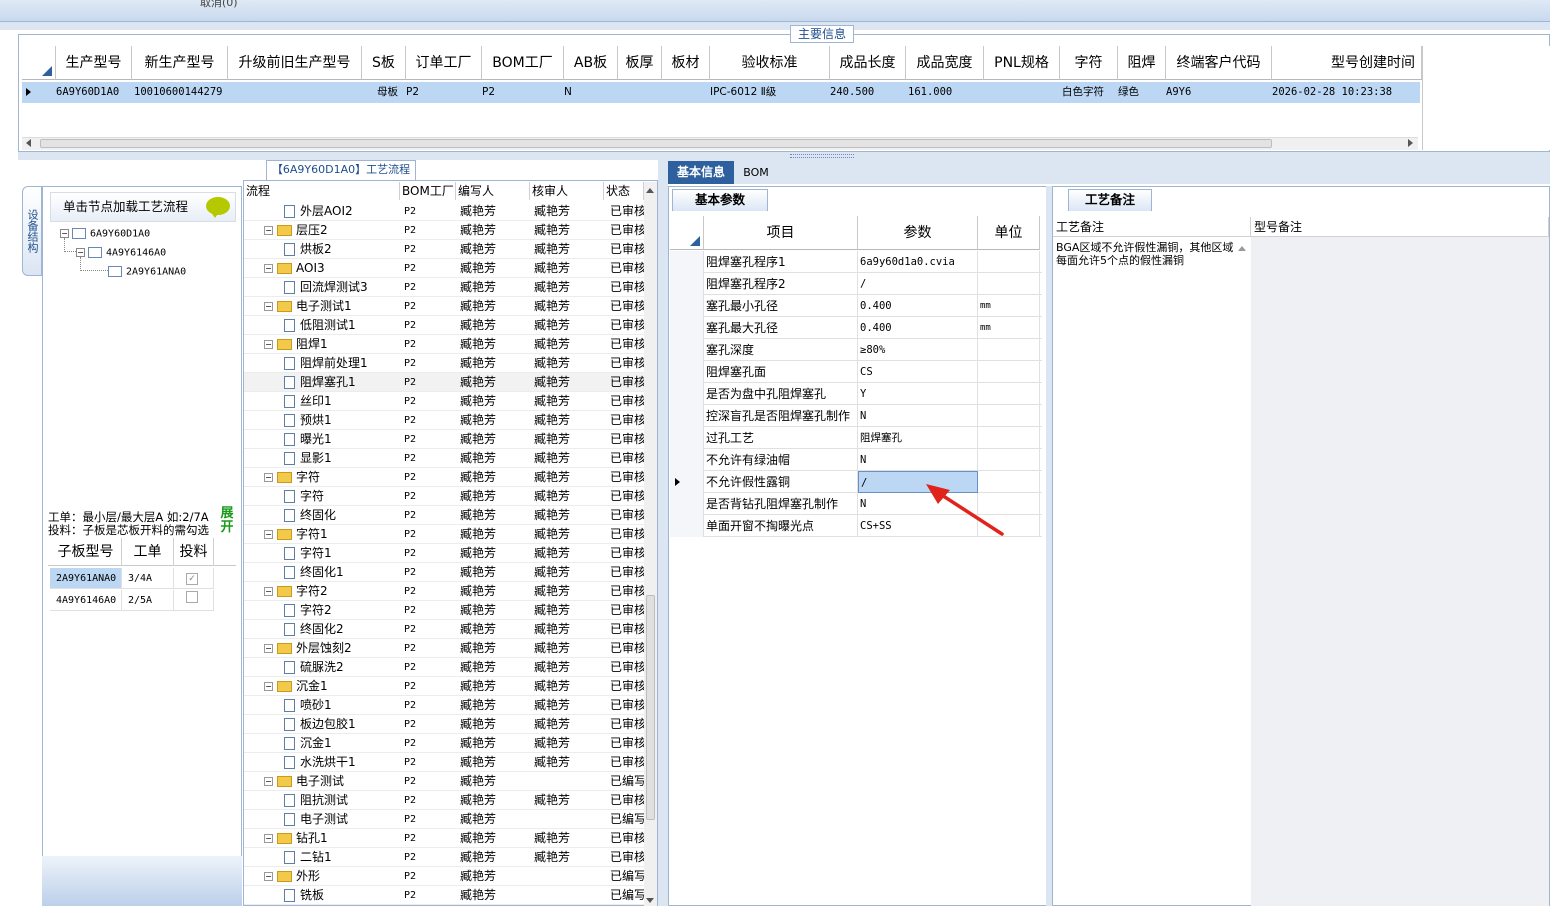  I want to click on flow-row: 终固化 P2 臧艳芳 臧艳芳 已审核, so click(444, 515).